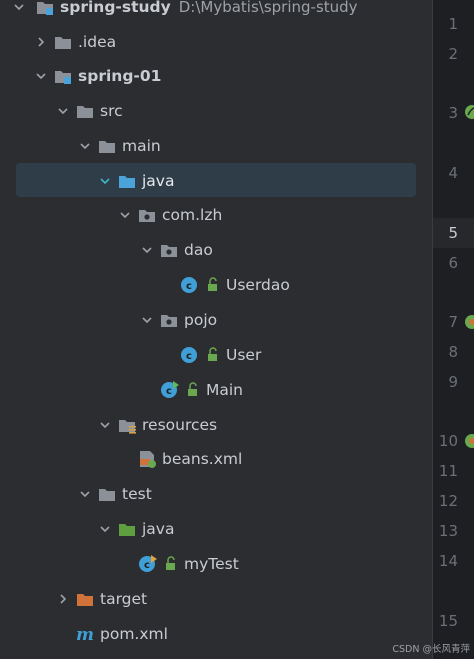 This screenshot has height=659, width=474. I want to click on line-number-current: 5, so click(453, 233).